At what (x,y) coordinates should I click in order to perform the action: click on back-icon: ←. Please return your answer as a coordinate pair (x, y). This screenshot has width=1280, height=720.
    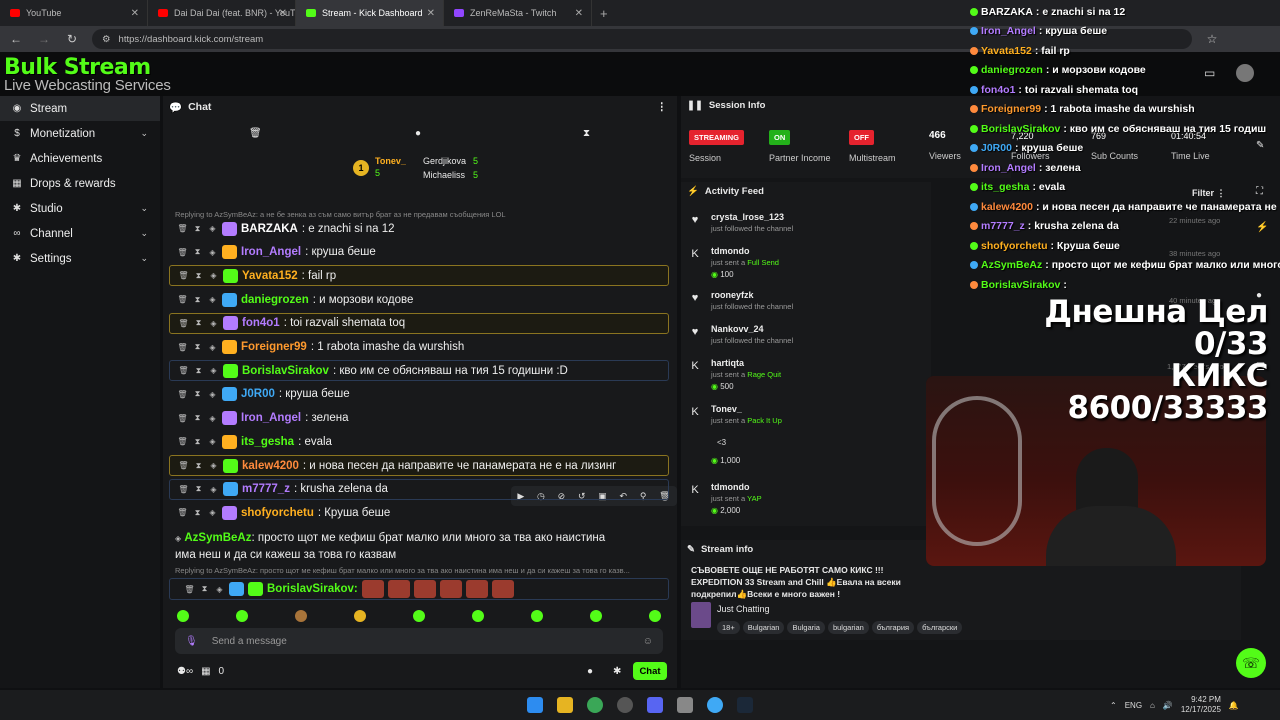
    Looking at the image, I should click on (16, 39).